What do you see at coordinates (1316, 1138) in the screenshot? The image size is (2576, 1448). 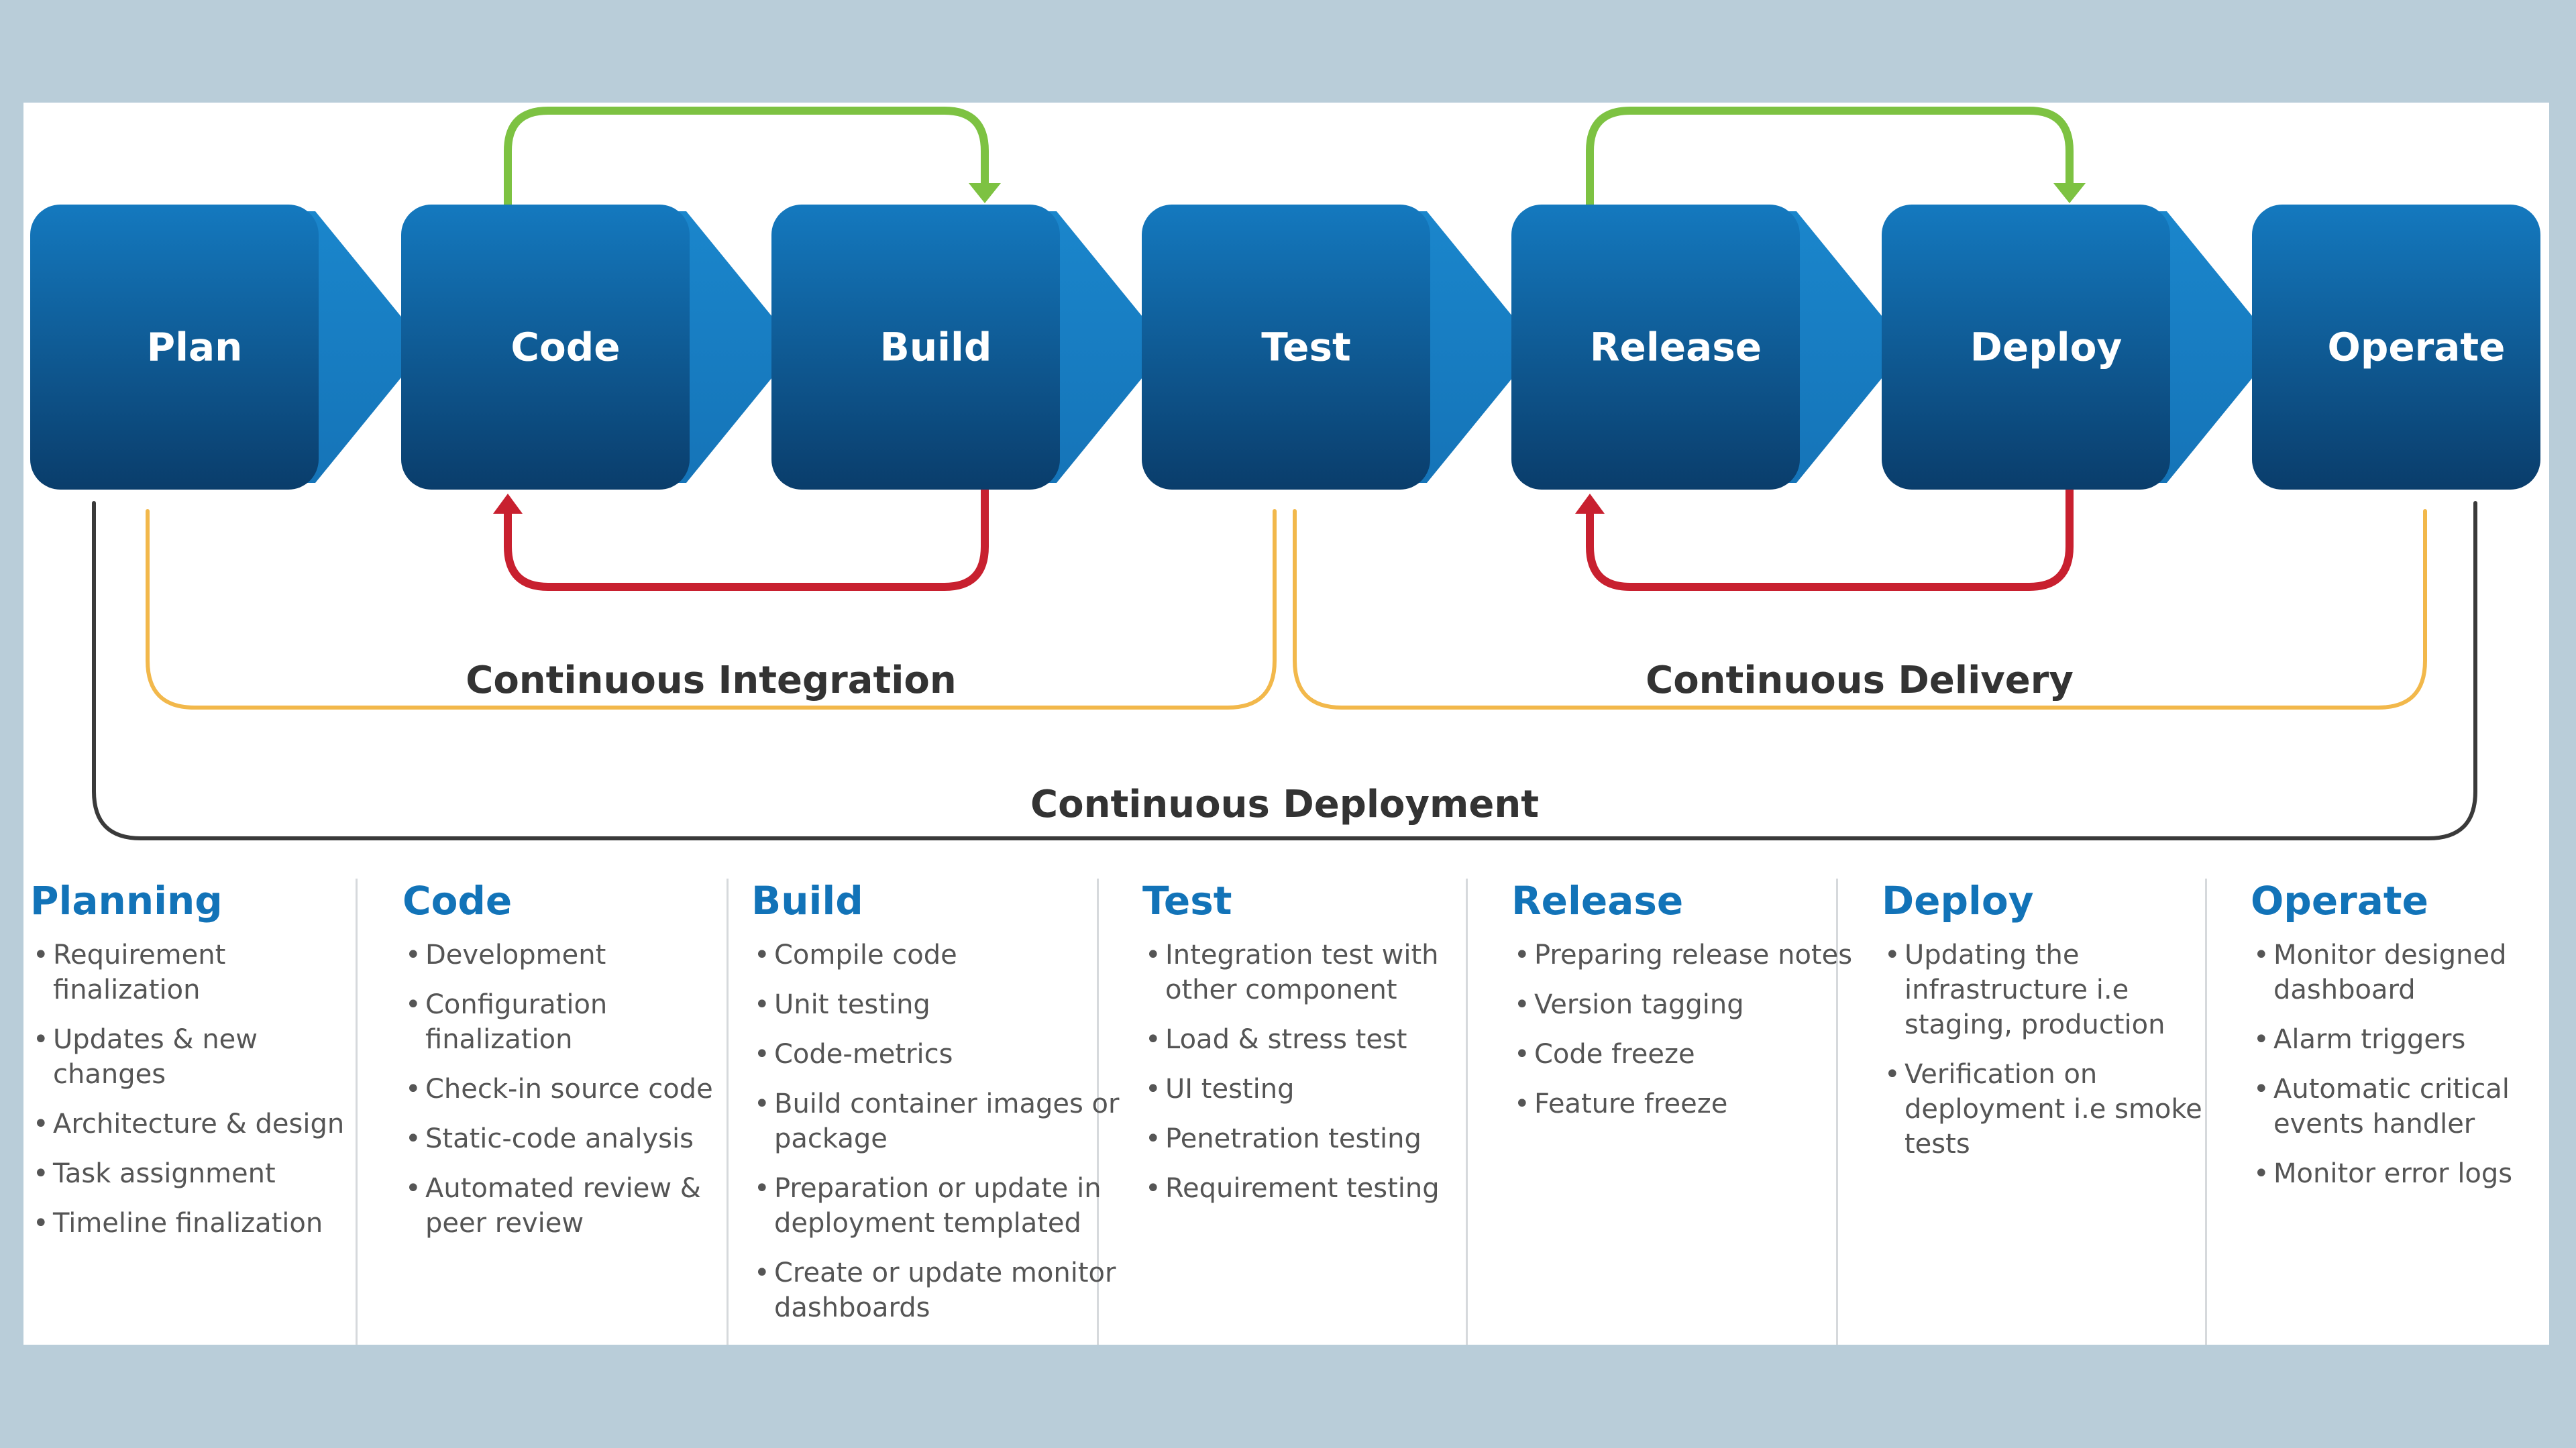 I see `list-item: Penetration testing` at bounding box center [1316, 1138].